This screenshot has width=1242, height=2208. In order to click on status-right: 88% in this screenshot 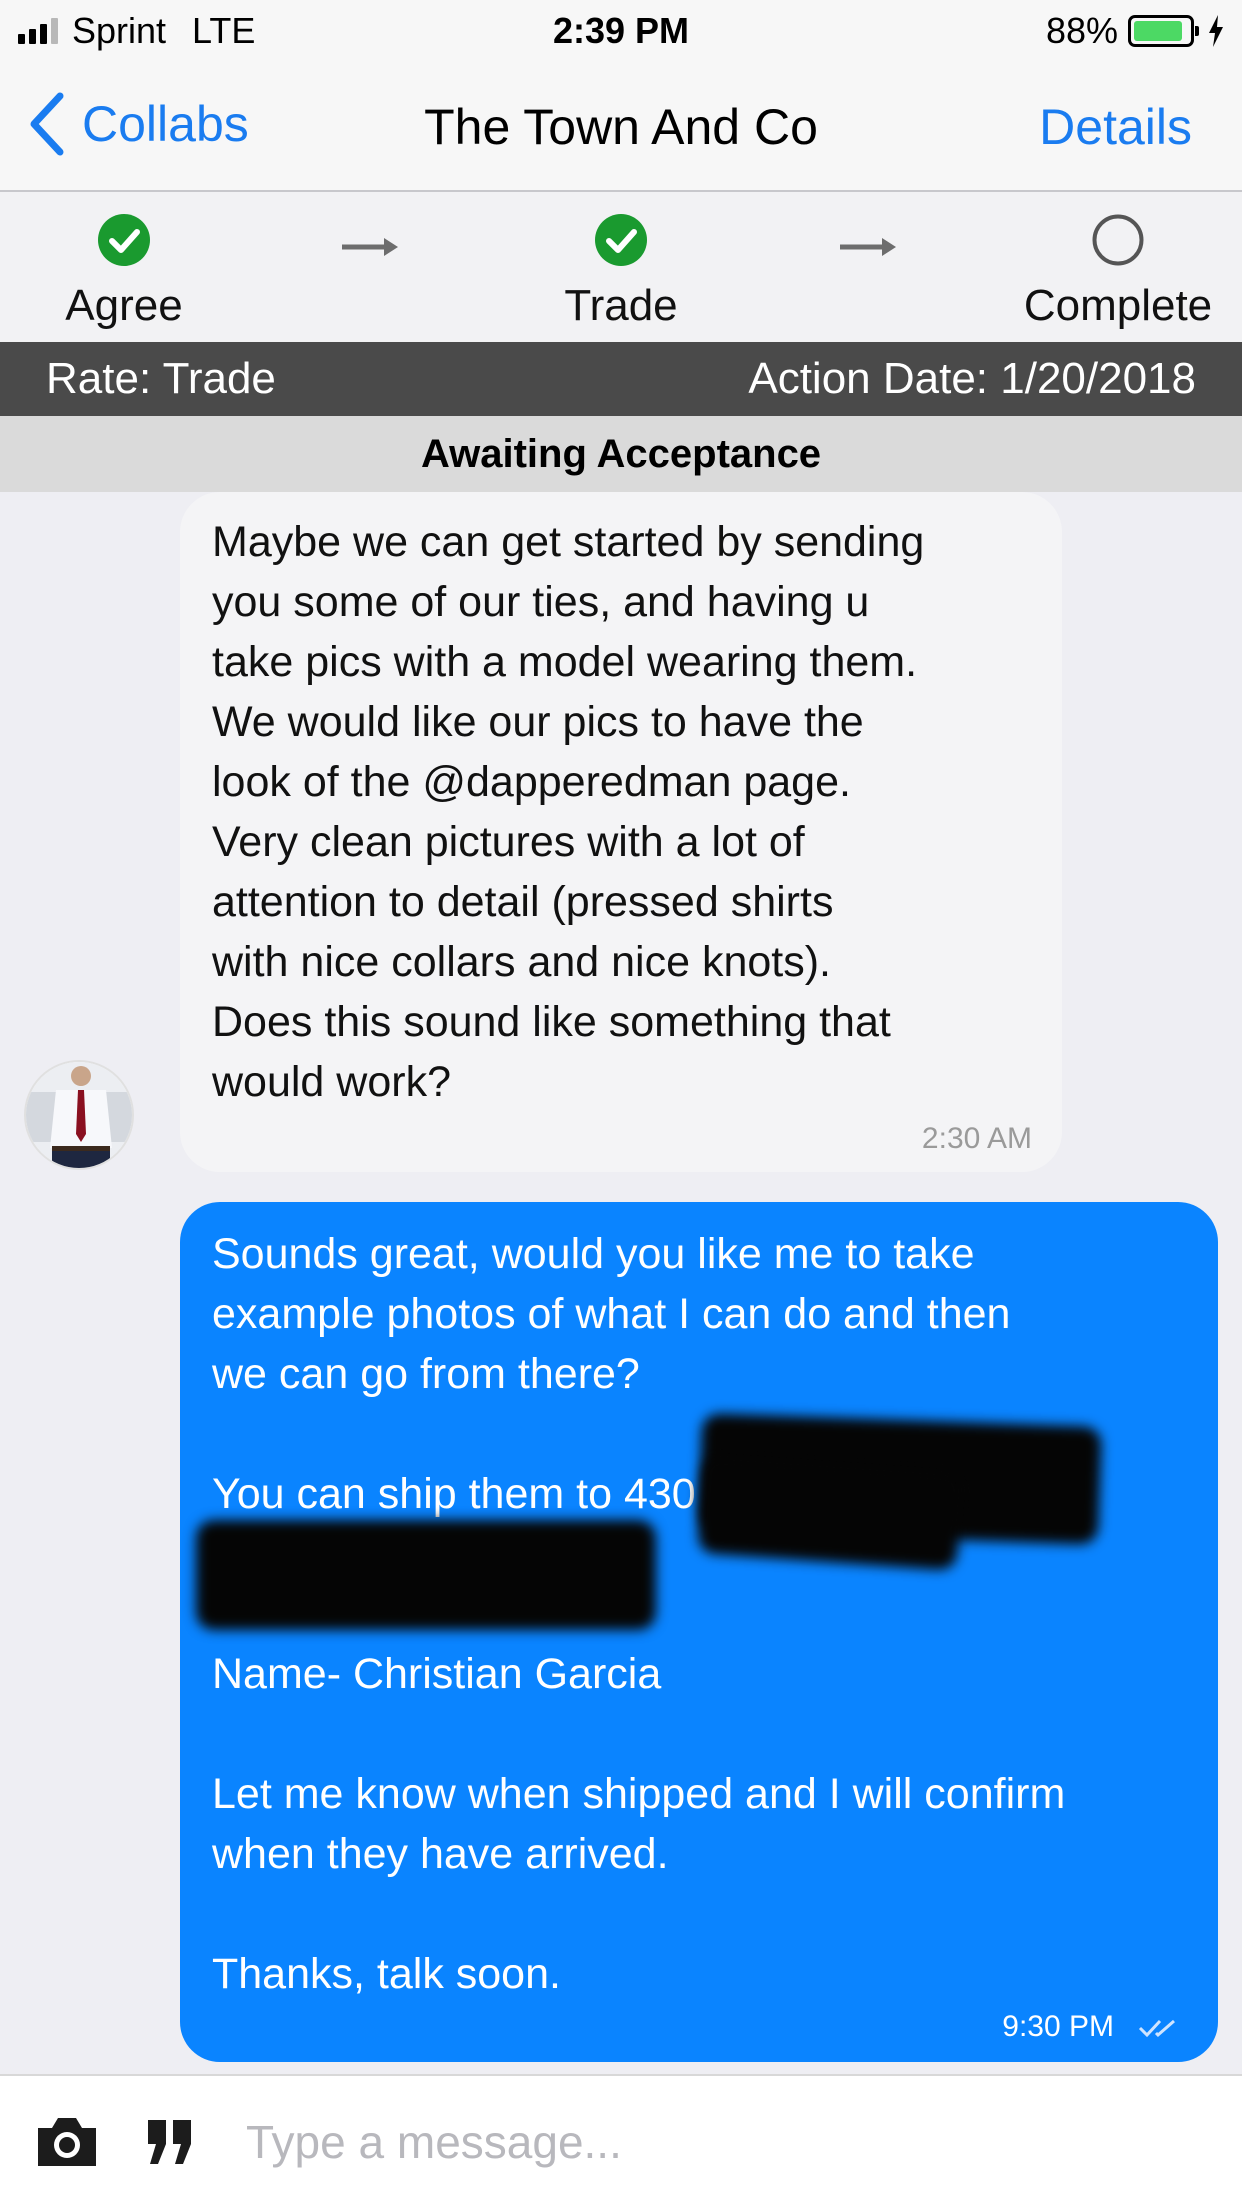, I will do `click(1135, 31)`.